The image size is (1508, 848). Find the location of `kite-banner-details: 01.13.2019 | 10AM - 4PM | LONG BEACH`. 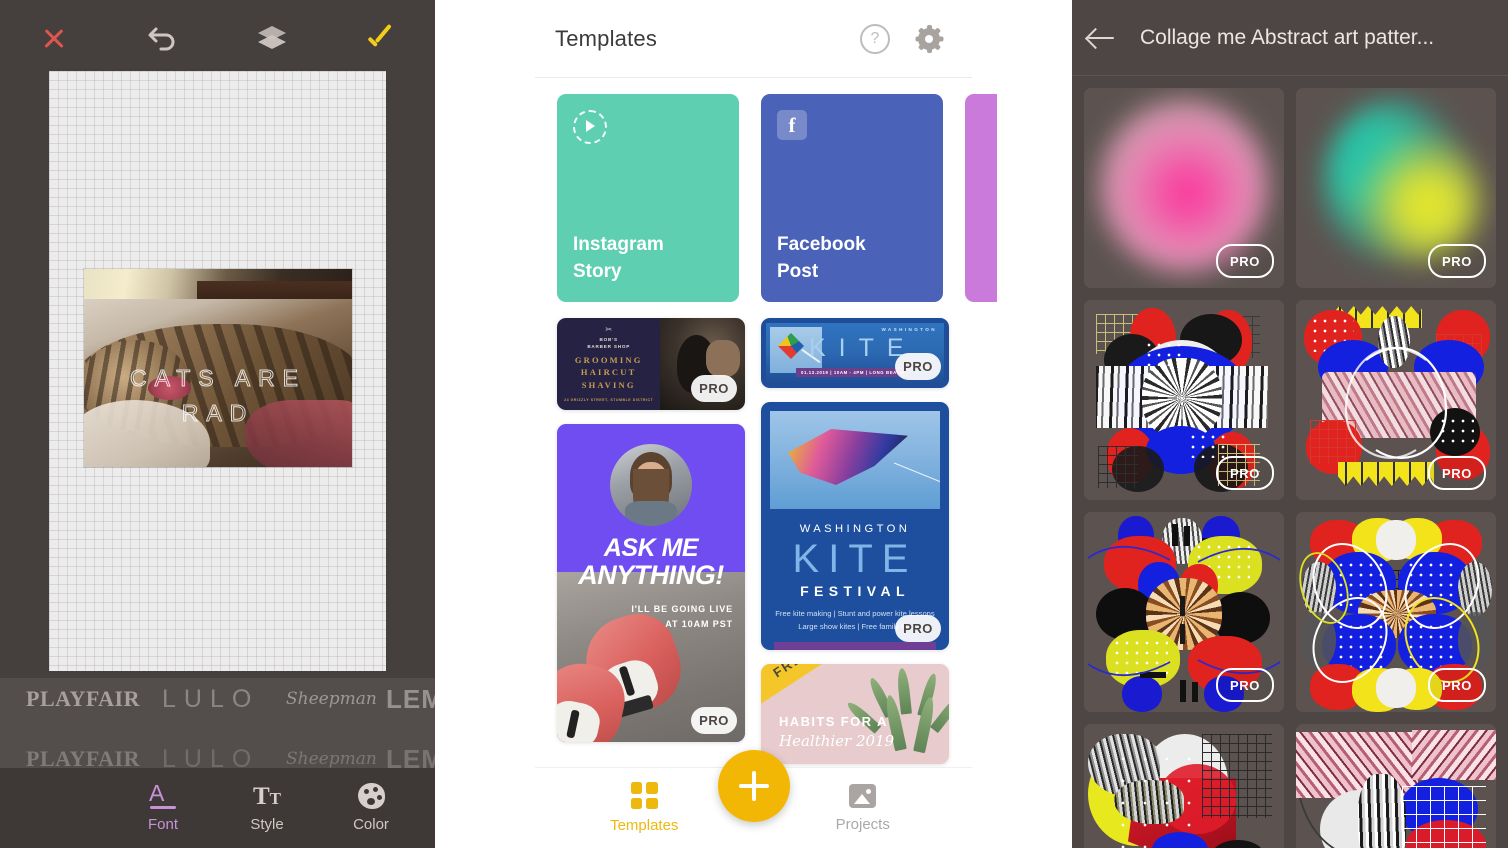

kite-banner-details: 01.13.2019 | 10AM - 4PM | LONG BEACH is located at coordinates (853, 372).